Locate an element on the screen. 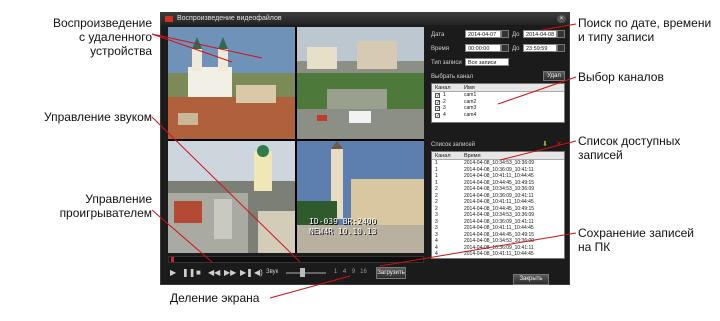 The width and height of the screenshot is (720, 321). callout-record-list-line2: записей is located at coordinates (600, 155).